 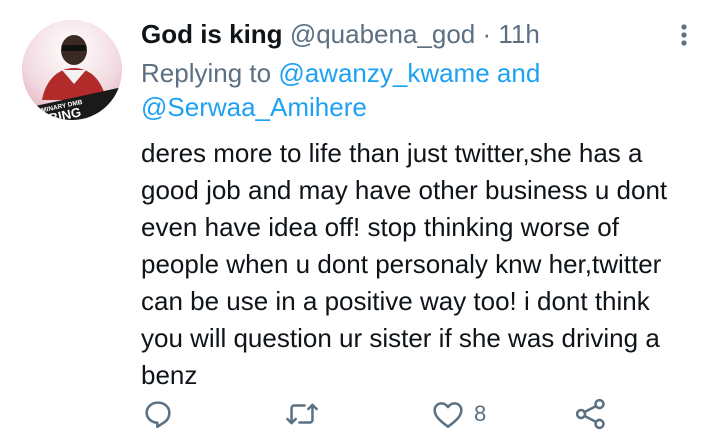 What do you see at coordinates (518, 34) in the screenshot?
I see `timestamp: 11h` at bounding box center [518, 34].